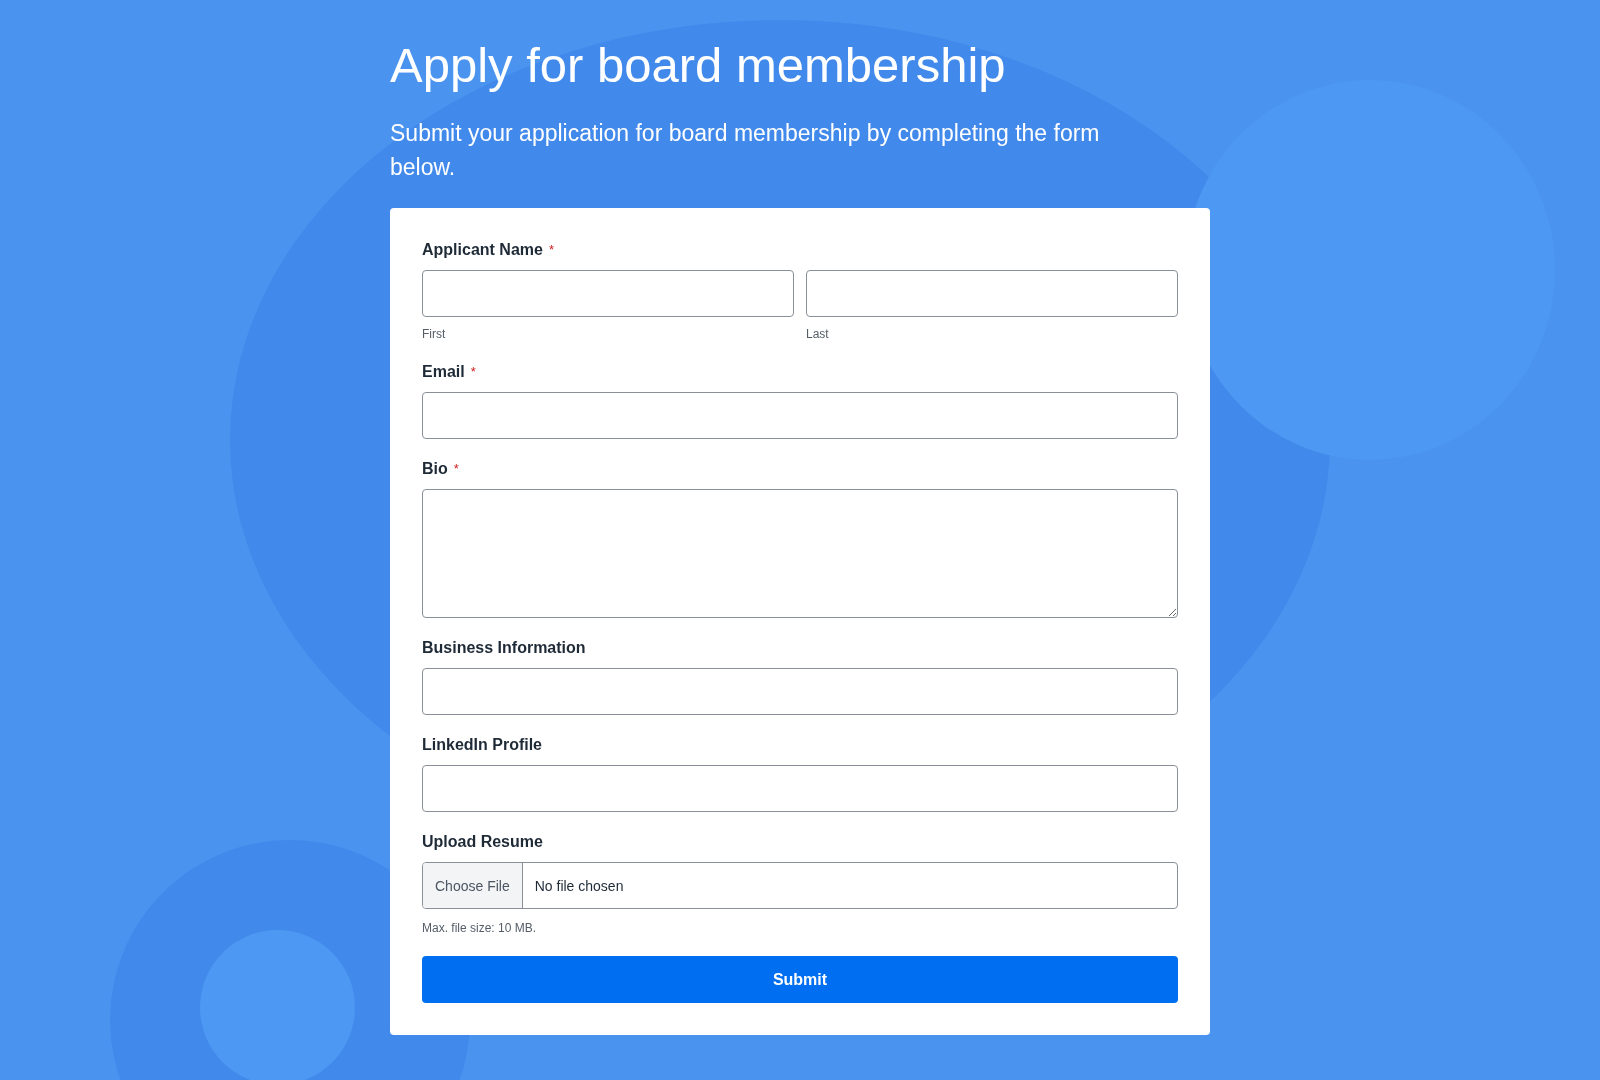 The height and width of the screenshot is (1080, 1600). What do you see at coordinates (473, 885) in the screenshot?
I see `choose-file-button: Choose File` at bounding box center [473, 885].